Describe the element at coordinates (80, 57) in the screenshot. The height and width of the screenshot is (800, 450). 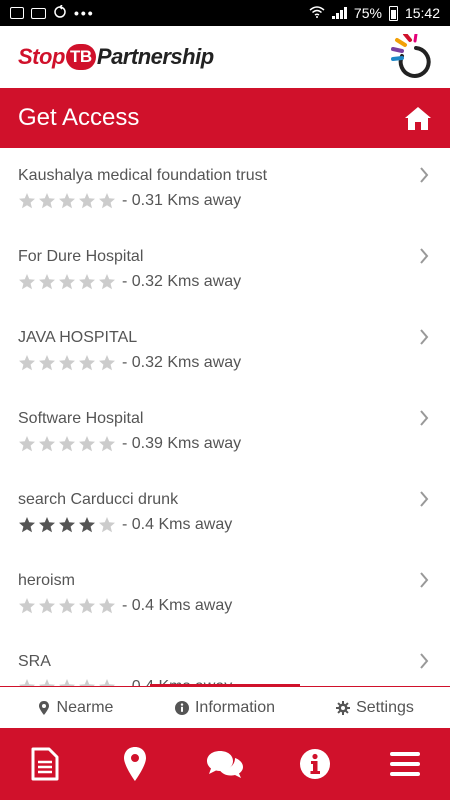
I see `logo-tb-badge: TB` at that location.